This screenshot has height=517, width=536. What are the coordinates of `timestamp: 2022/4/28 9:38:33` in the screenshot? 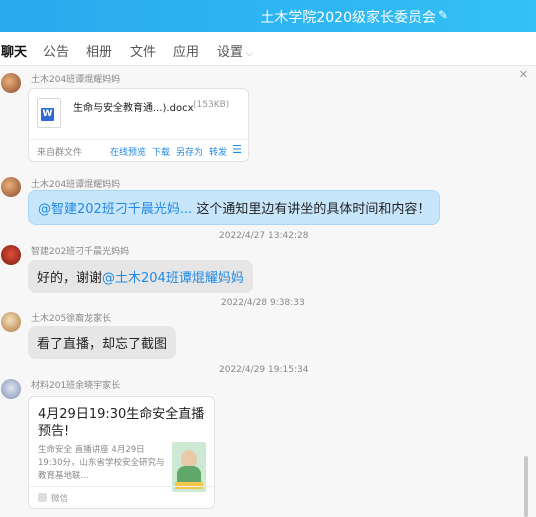 It's located at (263, 303).